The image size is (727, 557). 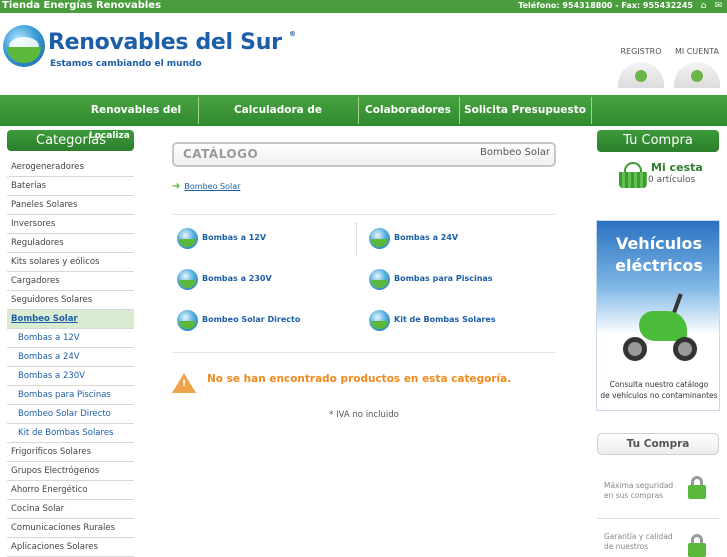 I want to click on warning-icon: !, so click(x=184, y=383).